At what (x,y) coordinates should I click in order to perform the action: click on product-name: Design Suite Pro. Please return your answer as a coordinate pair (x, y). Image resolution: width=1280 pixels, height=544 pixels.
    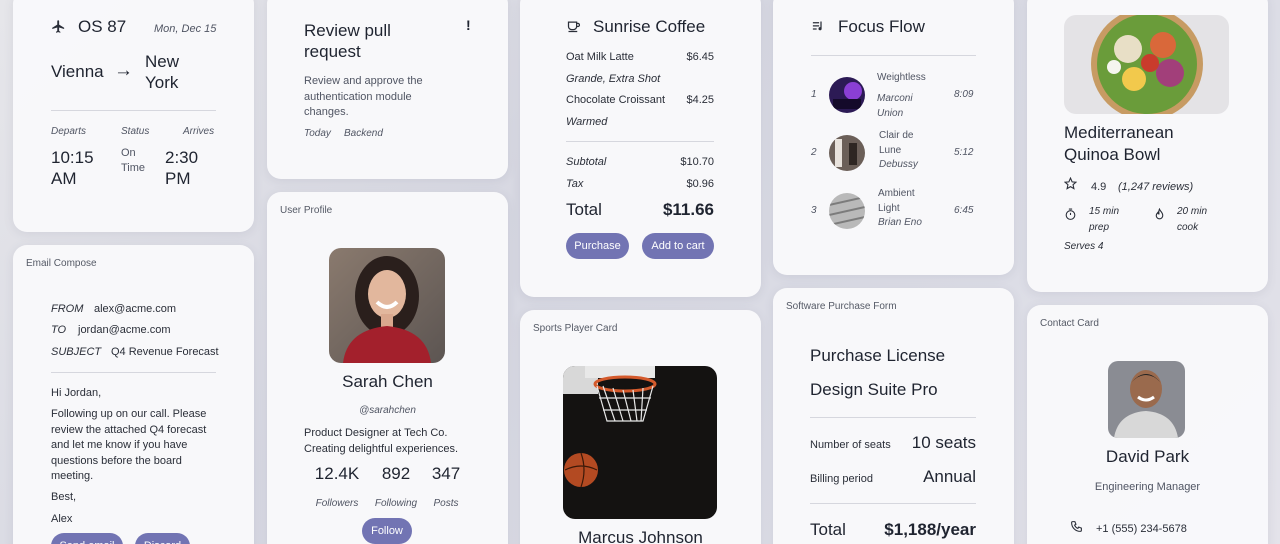
    Looking at the image, I should click on (874, 389).